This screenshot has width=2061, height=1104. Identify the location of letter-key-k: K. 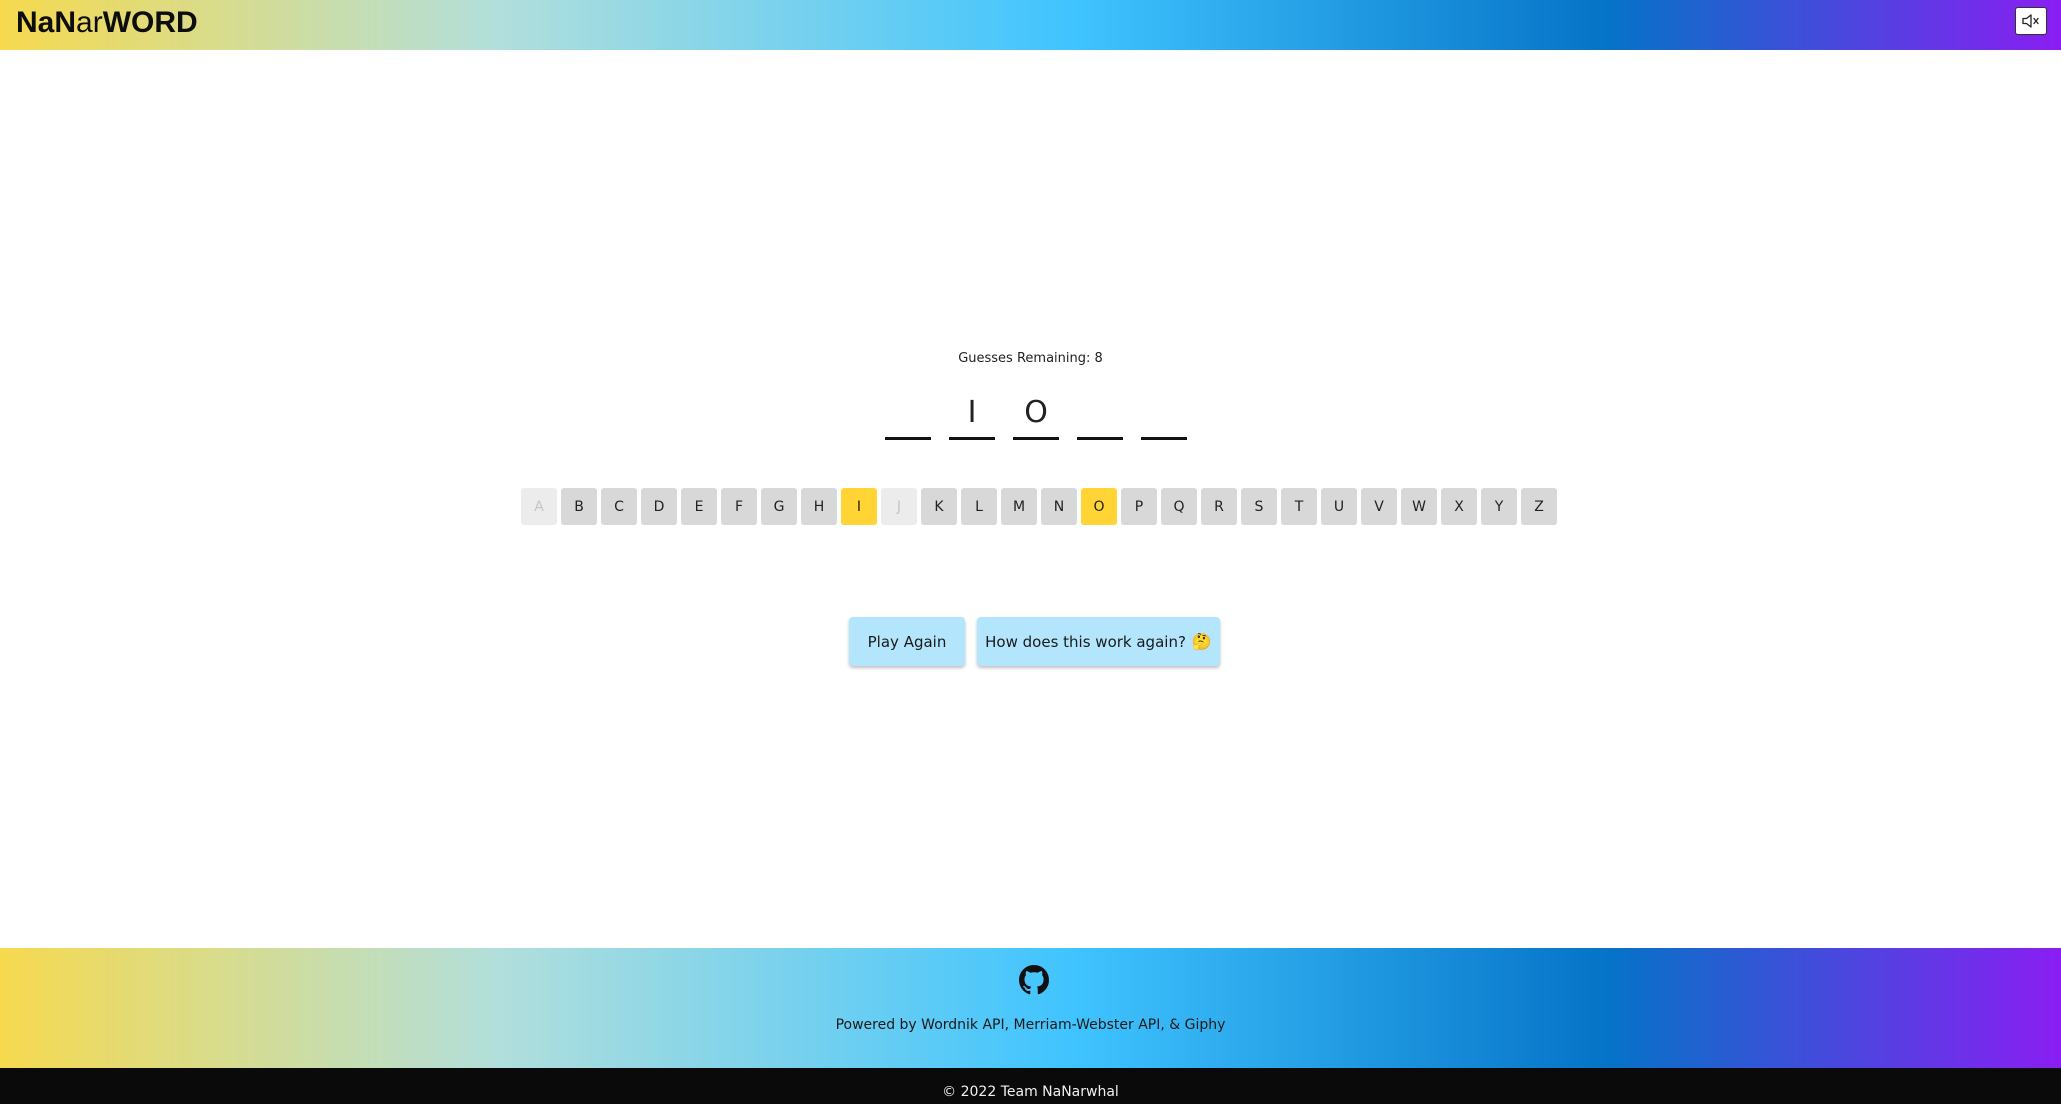
(939, 506).